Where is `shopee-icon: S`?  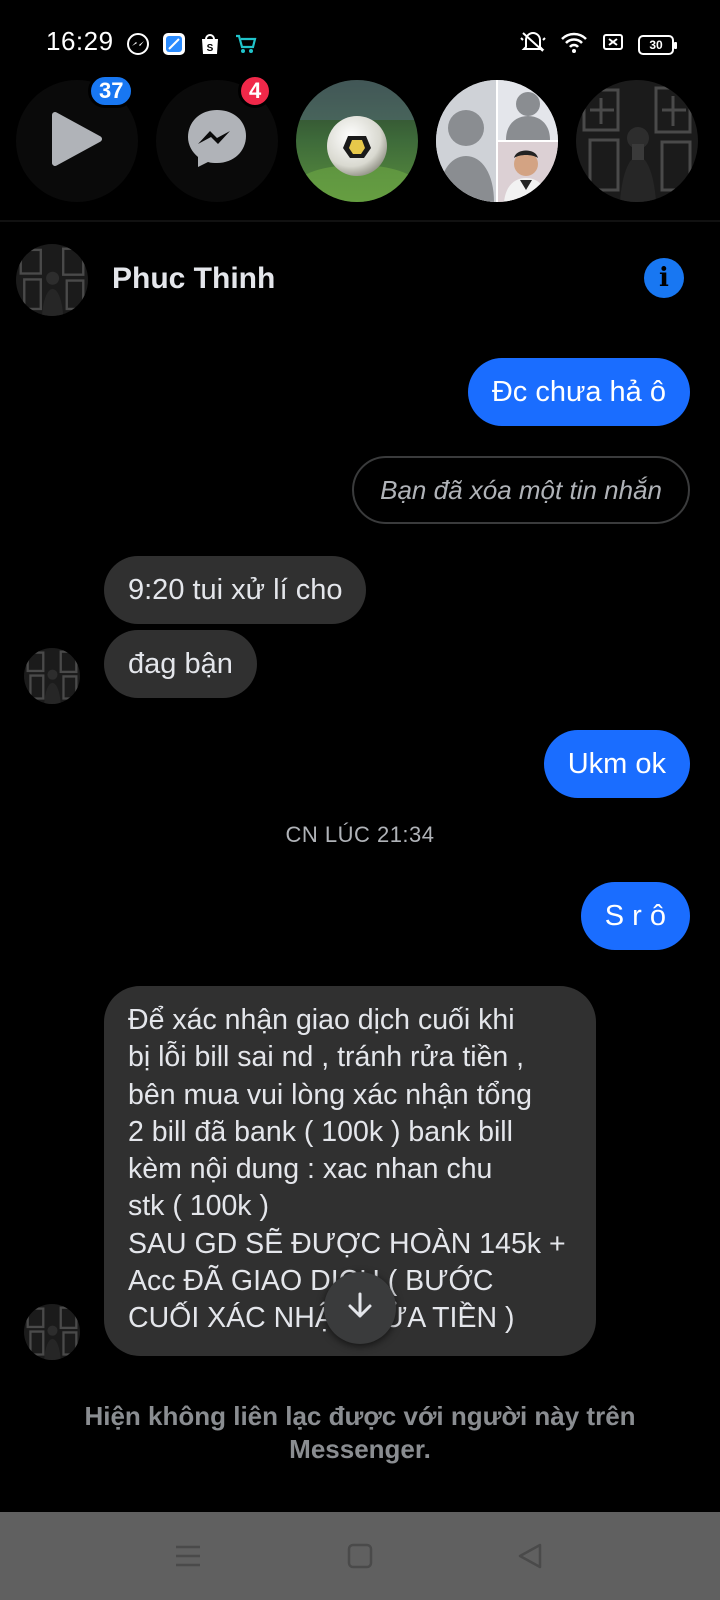 shopee-icon: S is located at coordinates (210, 44).